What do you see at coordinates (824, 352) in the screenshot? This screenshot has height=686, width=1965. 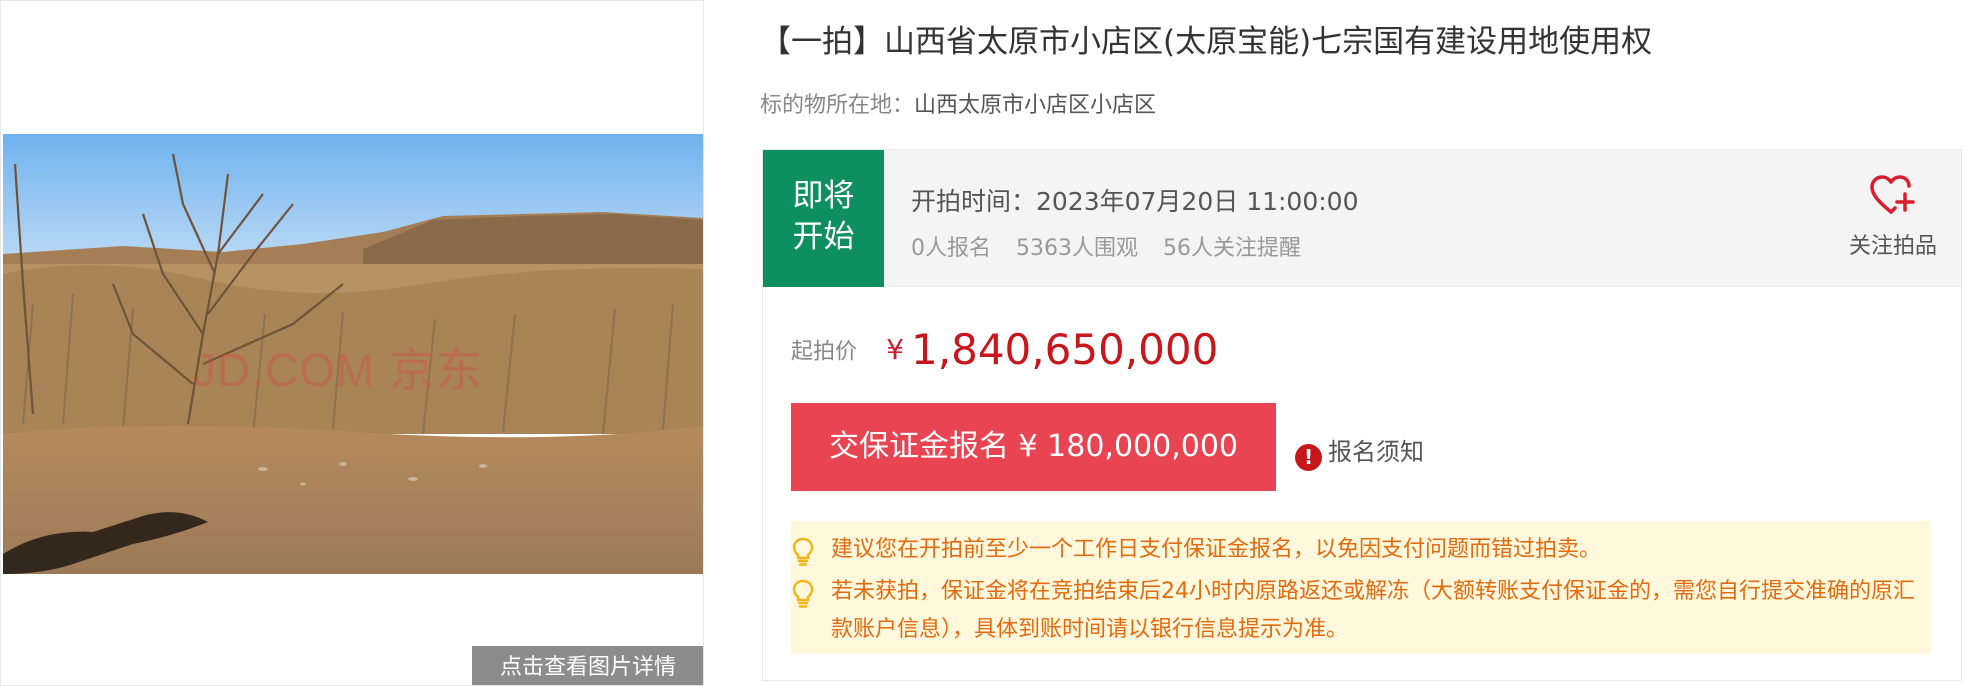 I see `price-label: 起拍价` at bounding box center [824, 352].